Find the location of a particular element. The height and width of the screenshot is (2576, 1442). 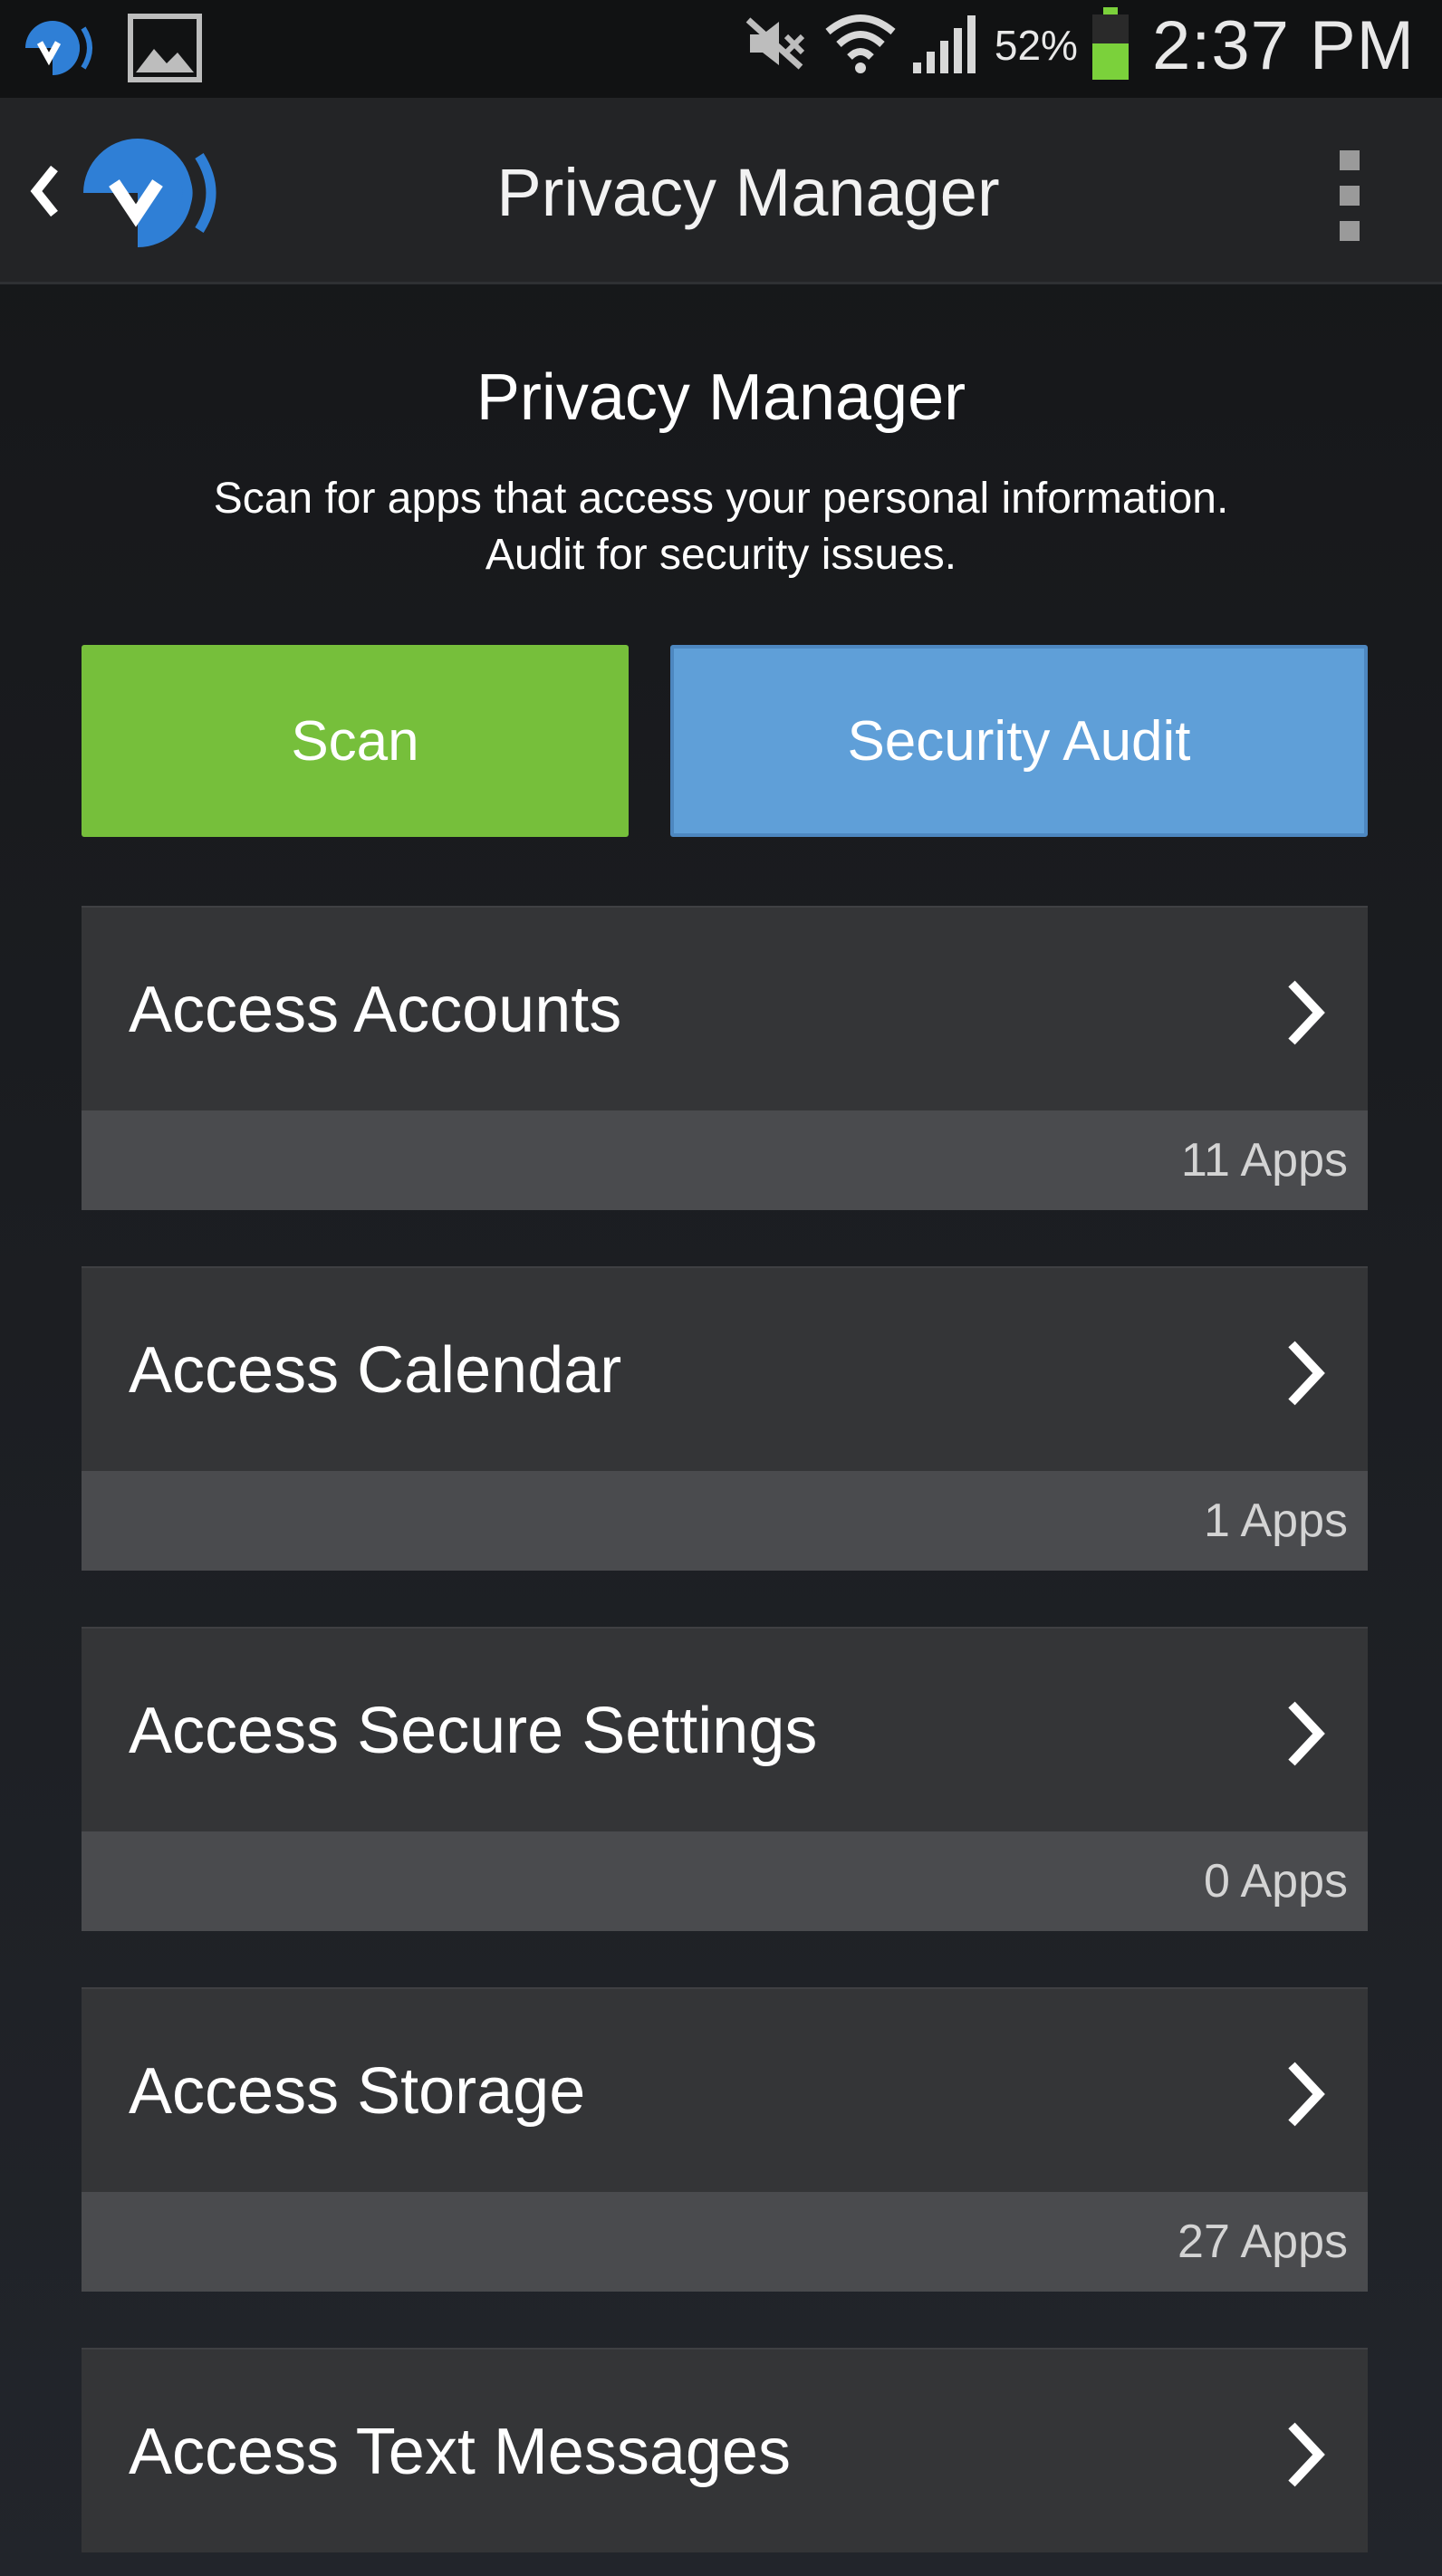

wifi-icon is located at coordinates (860, 46).